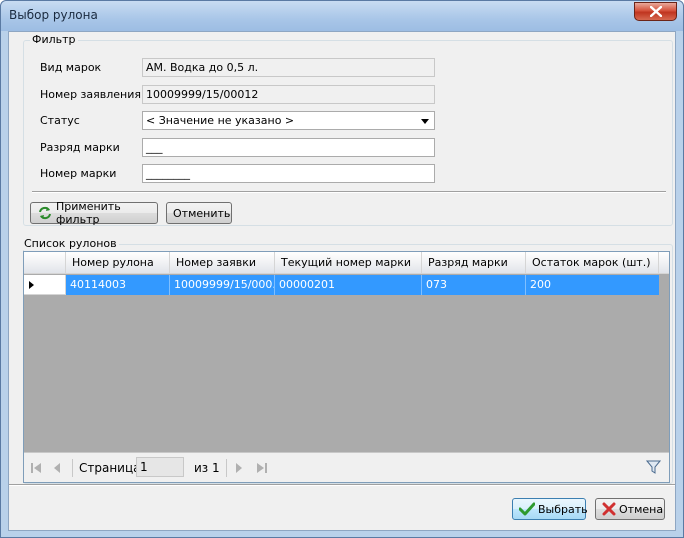  I want to click on cell-current-stamp-number: 00000201, so click(348, 285).